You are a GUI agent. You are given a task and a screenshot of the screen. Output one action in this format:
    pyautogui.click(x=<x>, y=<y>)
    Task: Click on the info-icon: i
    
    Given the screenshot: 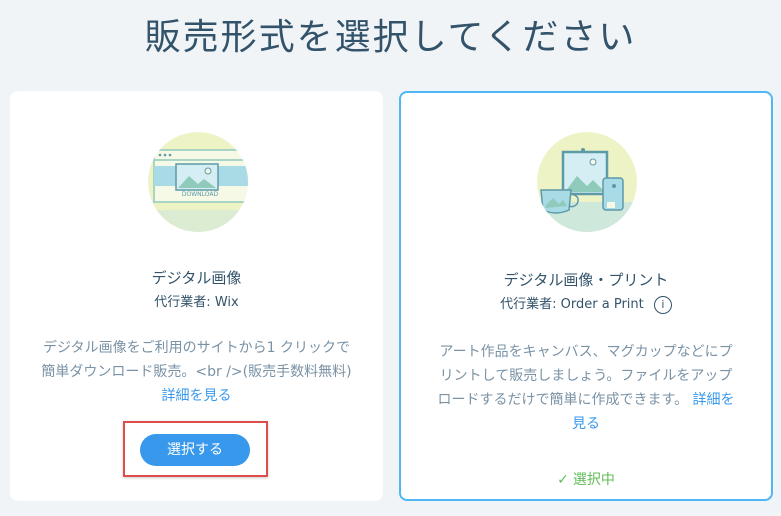 What is the action you would take?
    pyautogui.click(x=662, y=304)
    